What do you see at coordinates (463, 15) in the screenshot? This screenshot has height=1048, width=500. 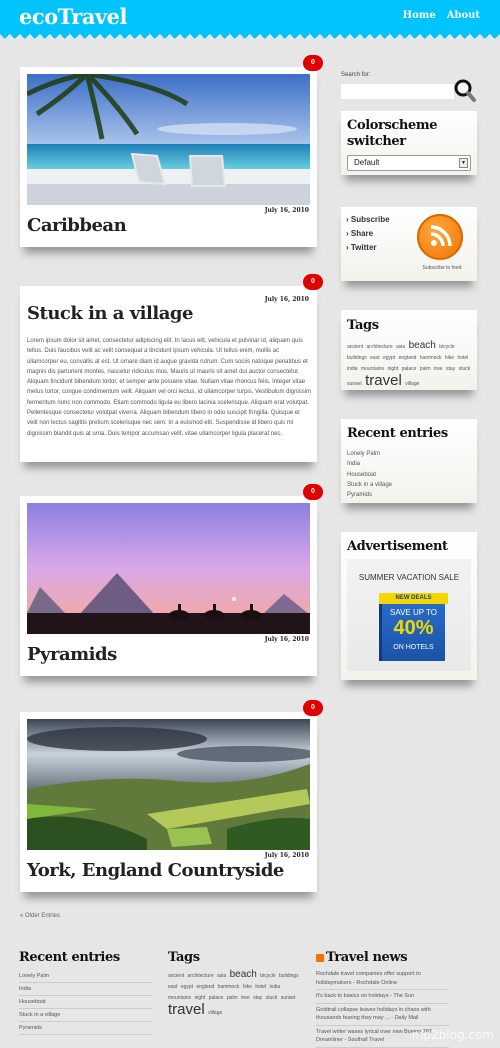 I see `nav-about: About` at bounding box center [463, 15].